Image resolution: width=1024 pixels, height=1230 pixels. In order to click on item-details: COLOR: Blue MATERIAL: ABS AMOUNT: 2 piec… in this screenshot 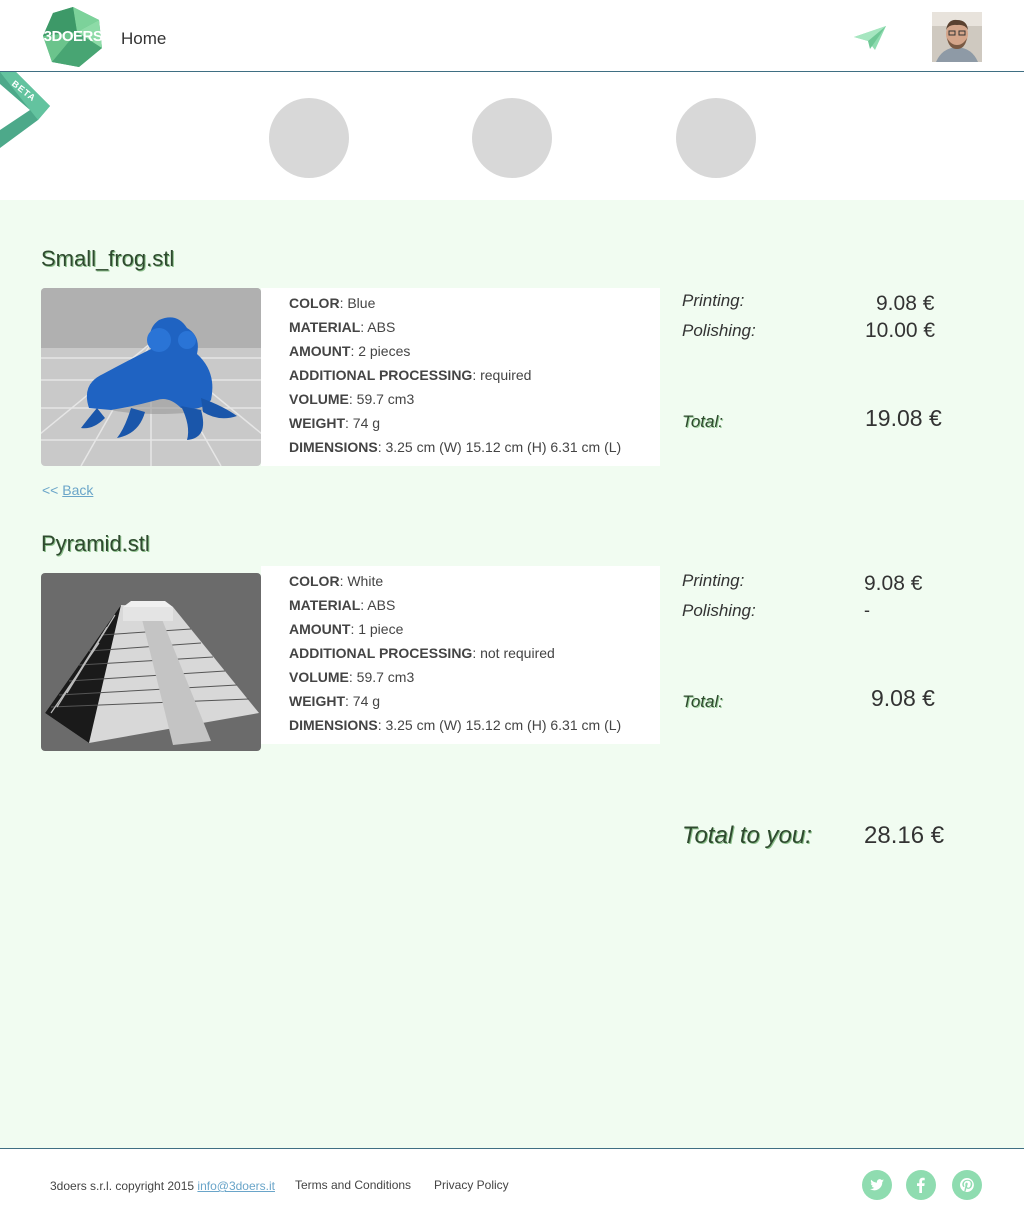, I will do `click(460, 377)`.